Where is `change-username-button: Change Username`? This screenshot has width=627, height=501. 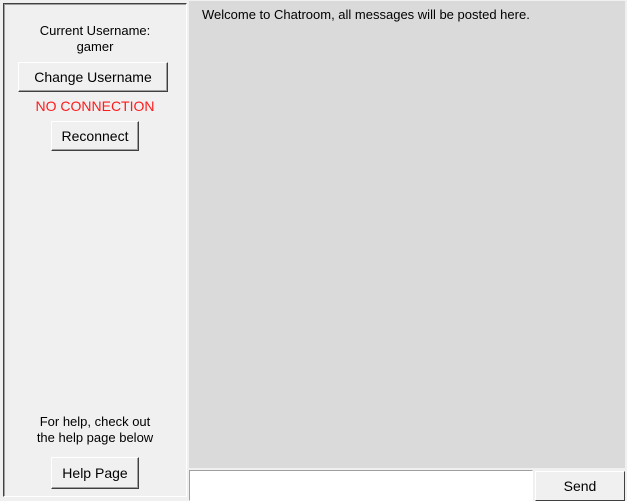 change-username-button: Change Username is located at coordinates (93, 77).